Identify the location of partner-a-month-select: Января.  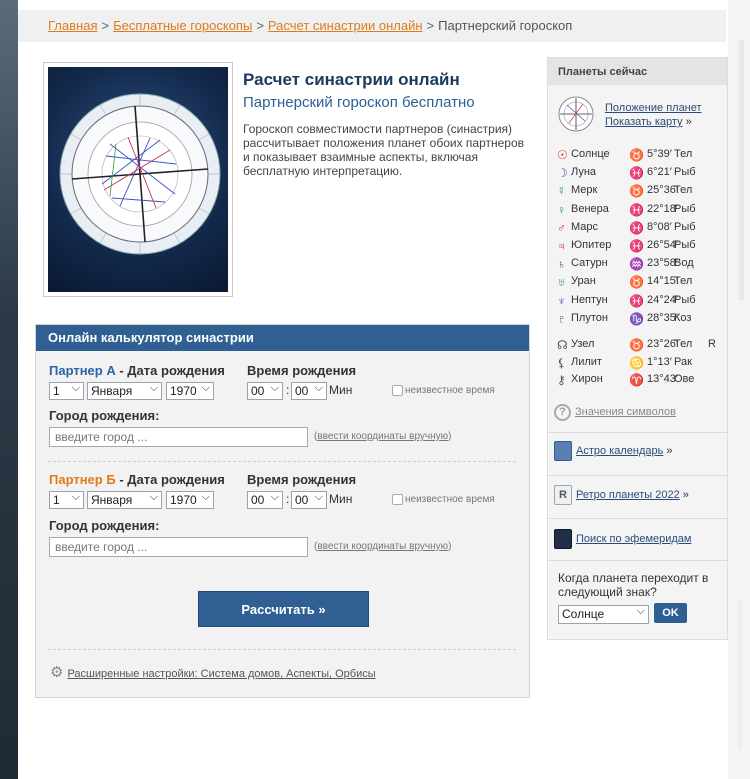
(124, 391).